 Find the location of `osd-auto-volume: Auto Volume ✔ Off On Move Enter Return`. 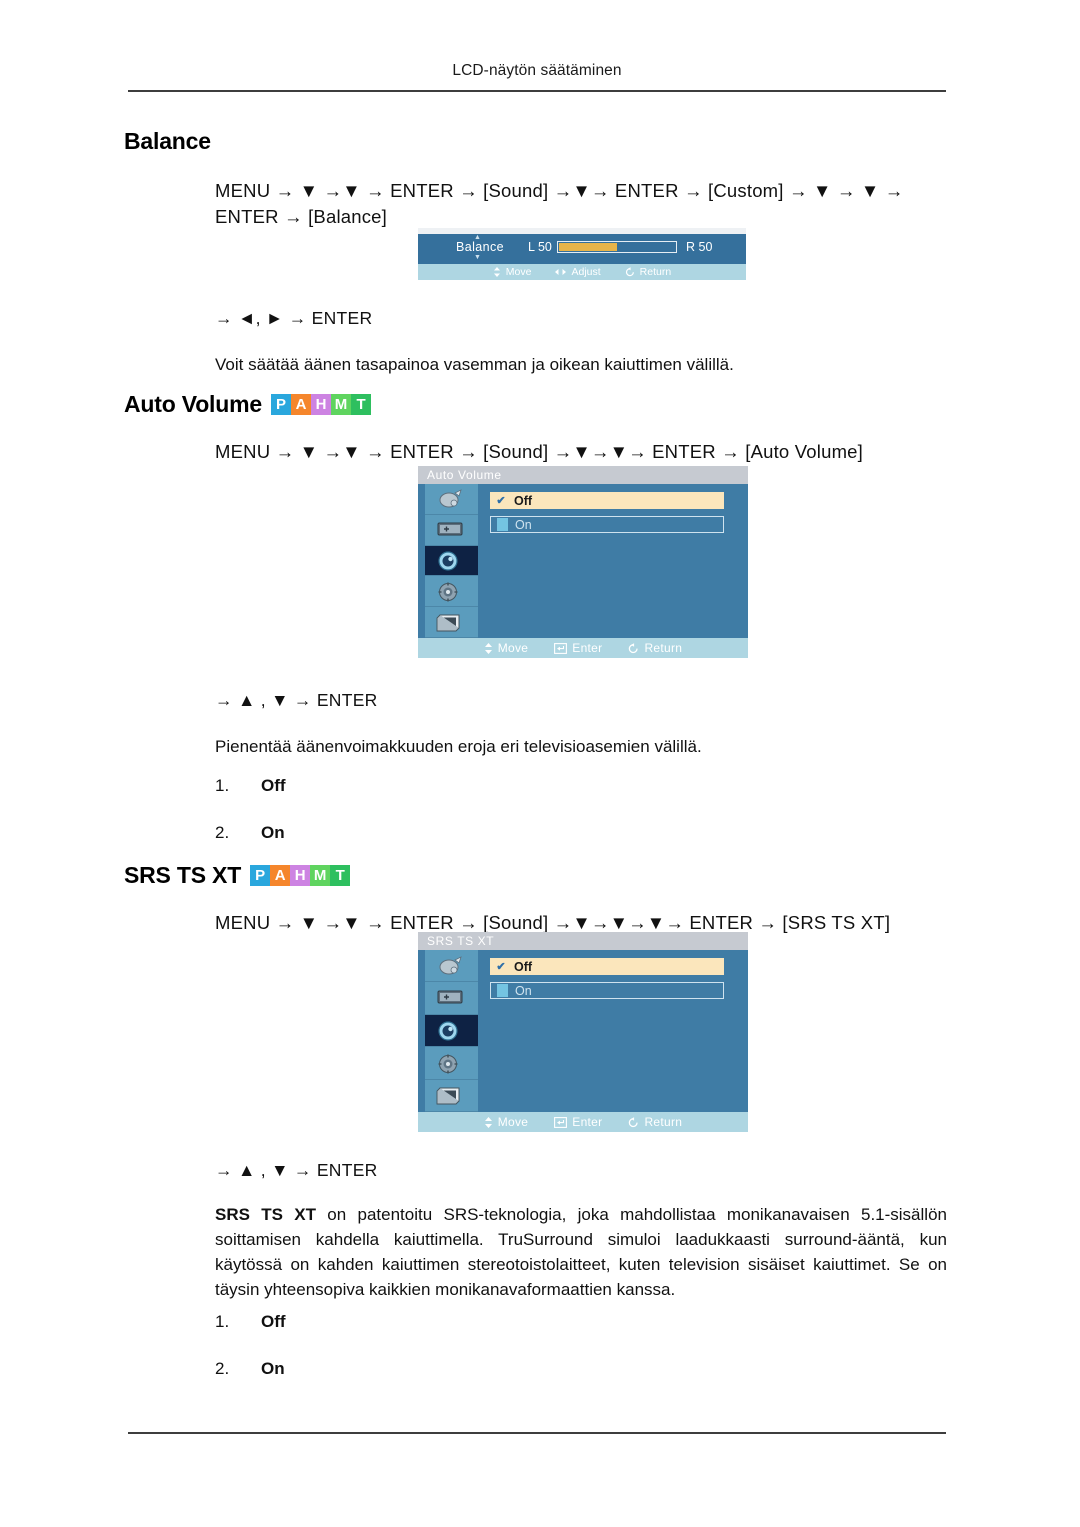

osd-auto-volume: Auto Volume ✔ Off On Move Enter Return is located at coordinates (583, 562).